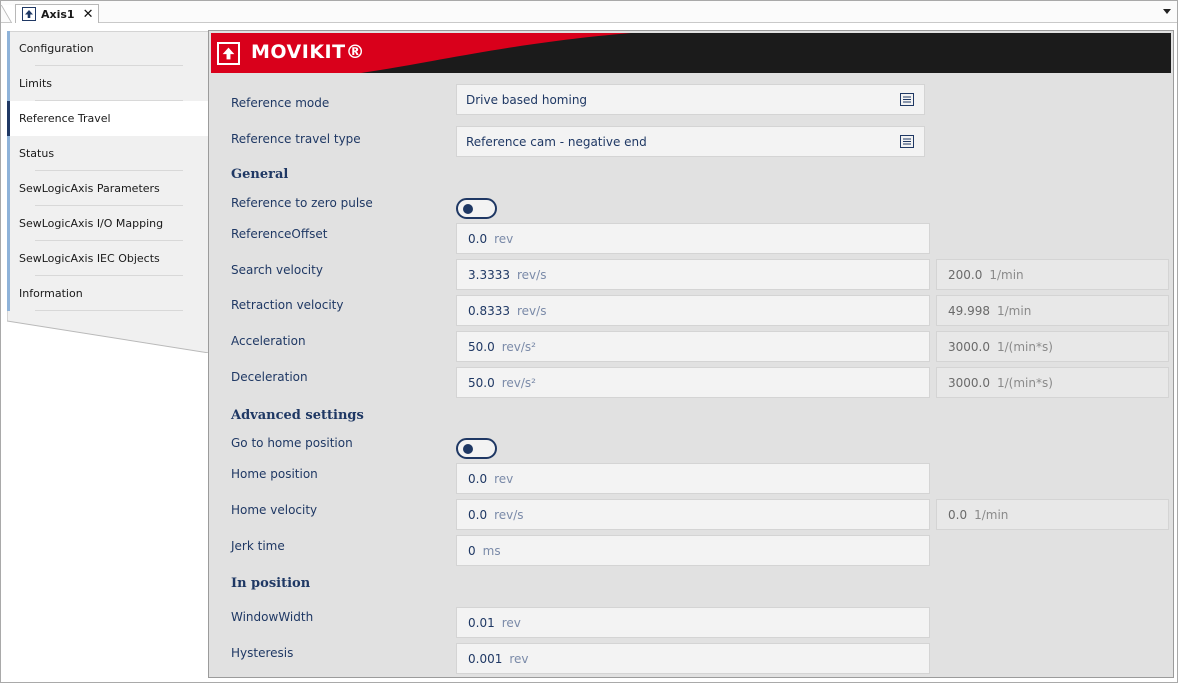 The image size is (1178, 683). I want to click on reference-offset-label: ReferenceOffset, so click(279, 234).